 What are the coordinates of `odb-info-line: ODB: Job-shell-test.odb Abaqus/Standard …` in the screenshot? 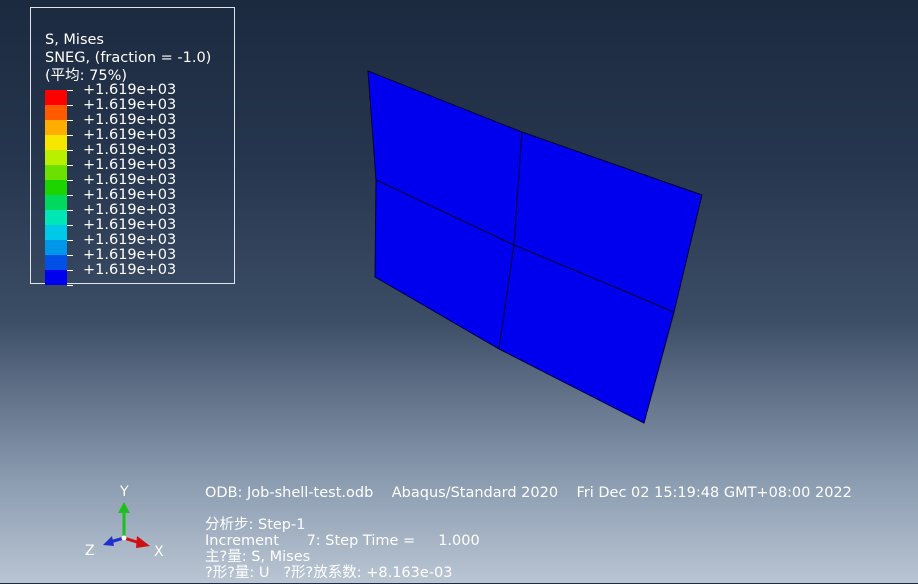 It's located at (528, 493).